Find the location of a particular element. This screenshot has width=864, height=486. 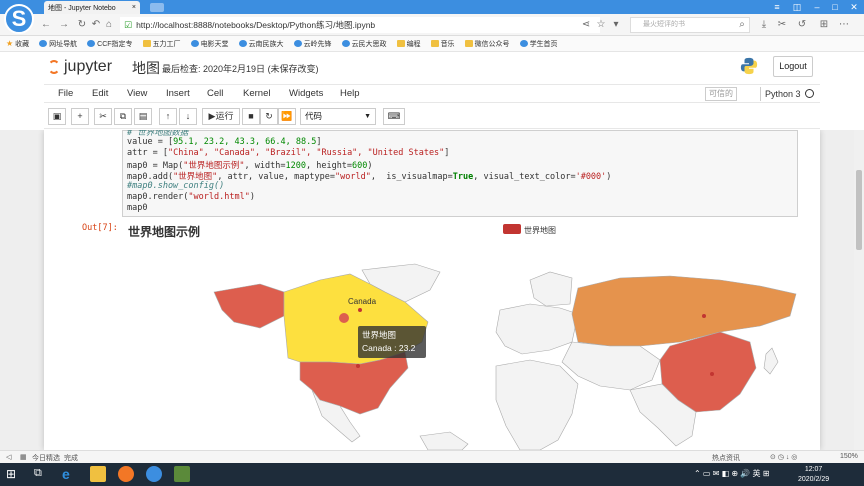

map-region-alaska is located at coordinates (249, 306).